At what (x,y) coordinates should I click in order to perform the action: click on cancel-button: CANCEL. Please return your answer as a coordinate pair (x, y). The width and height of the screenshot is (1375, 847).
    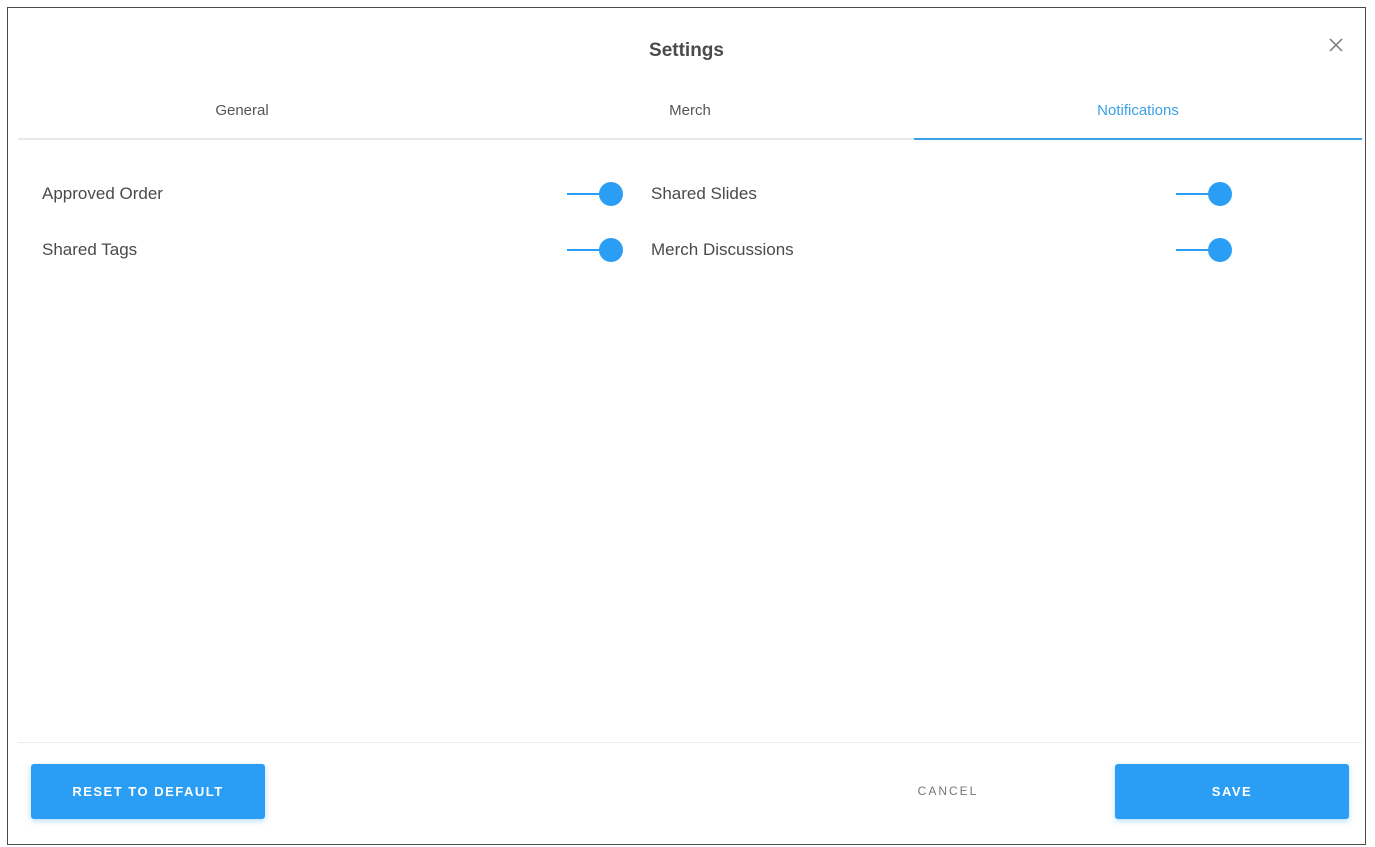
    Looking at the image, I should click on (948, 791).